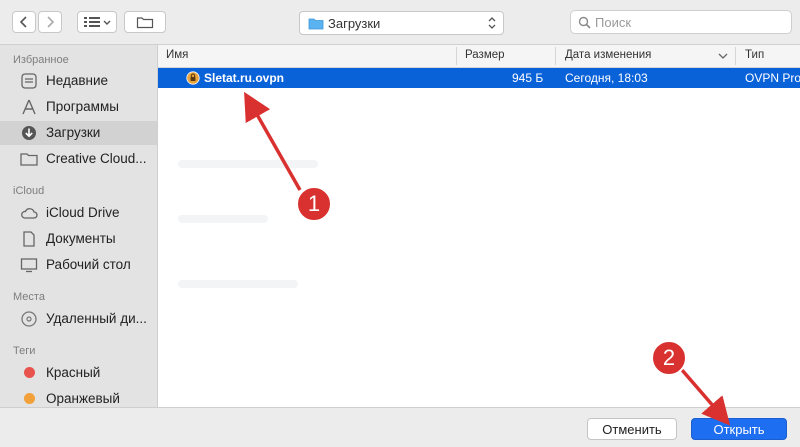 Image resolution: width=800 pixels, height=447 pixels. What do you see at coordinates (24, 351) in the screenshot?
I see `sidebar-section-tags: Теги` at bounding box center [24, 351].